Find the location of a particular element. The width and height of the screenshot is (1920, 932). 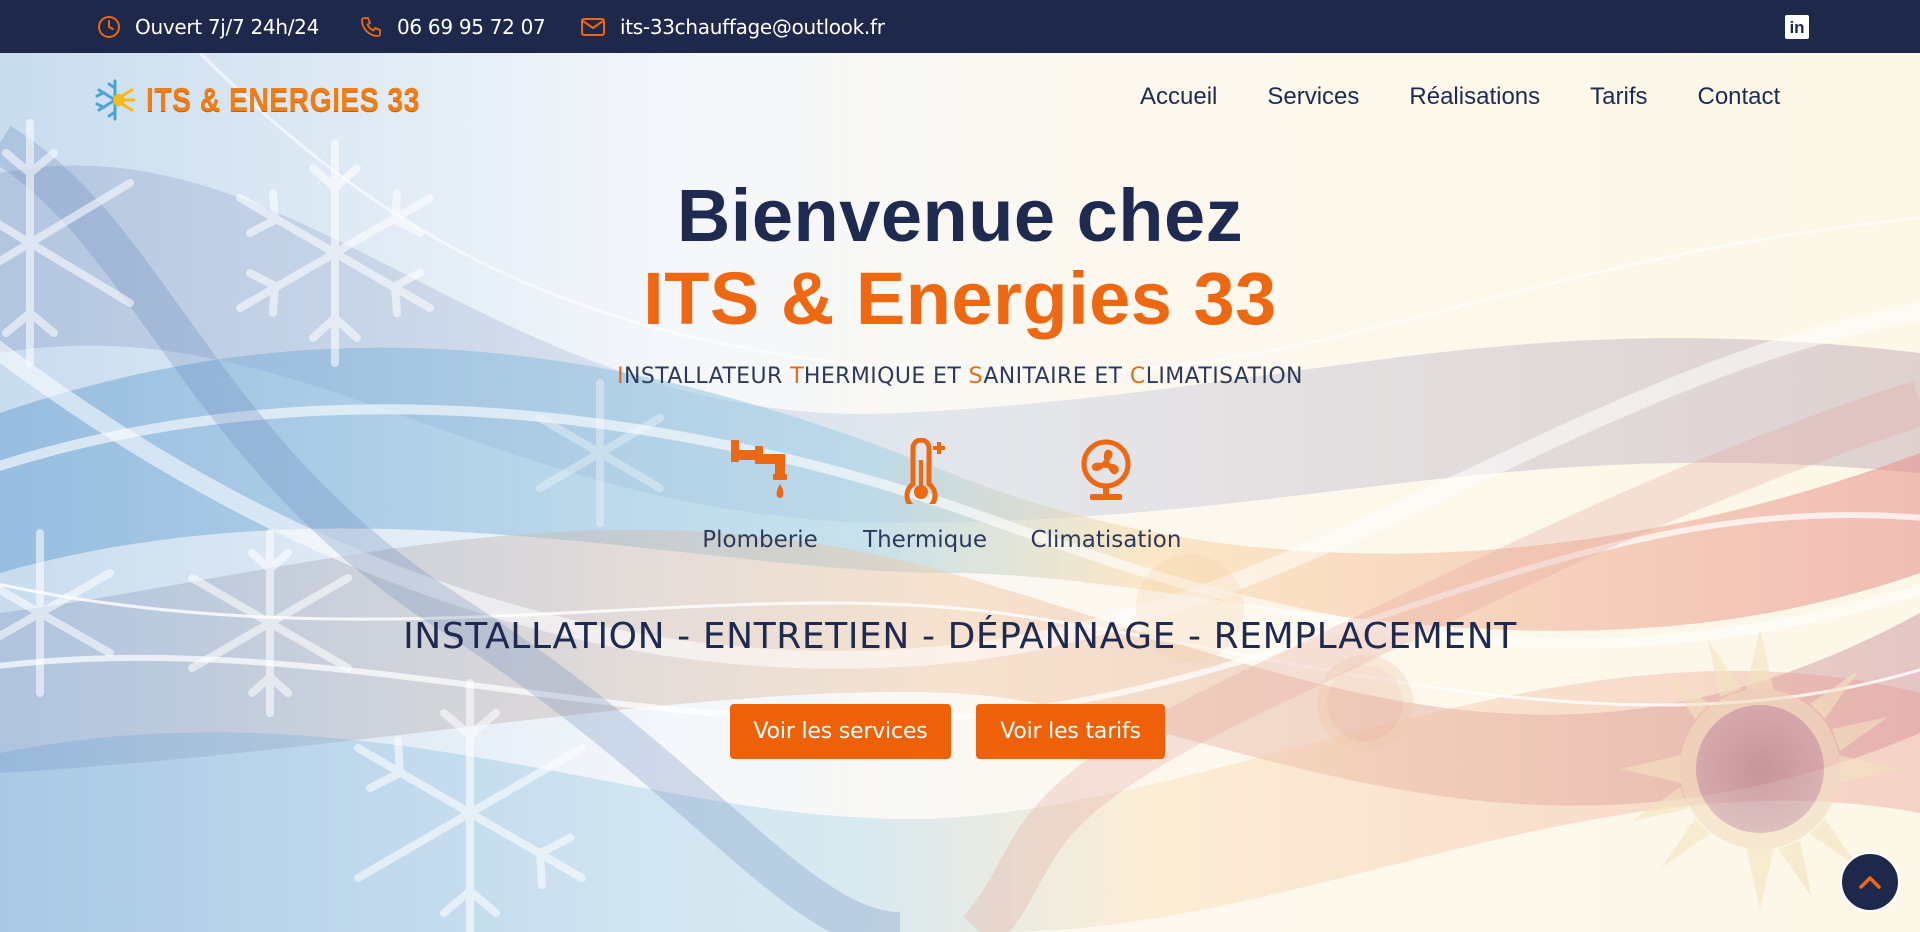

subtitle-initial-i: I is located at coordinates (620, 376).